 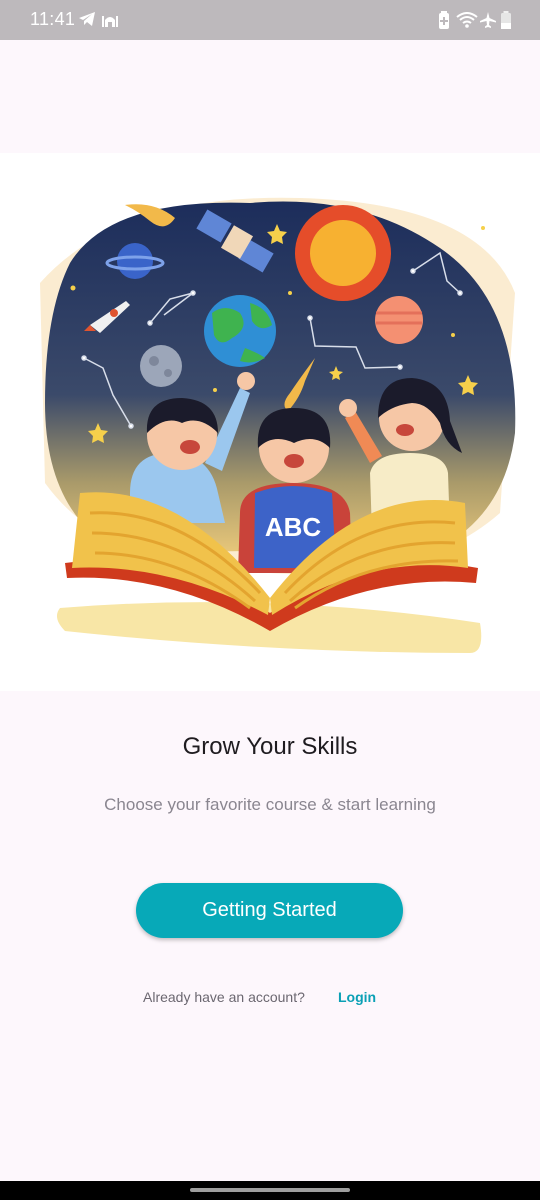 What do you see at coordinates (506, 20) in the screenshot?
I see `battery-icon` at bounding box center [506, 20].